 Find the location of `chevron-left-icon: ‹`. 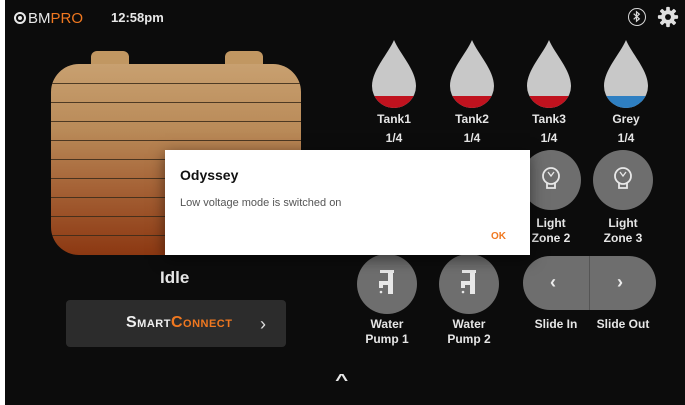

chevron-left-icon: ‹ is located at coordinates (553, 282).